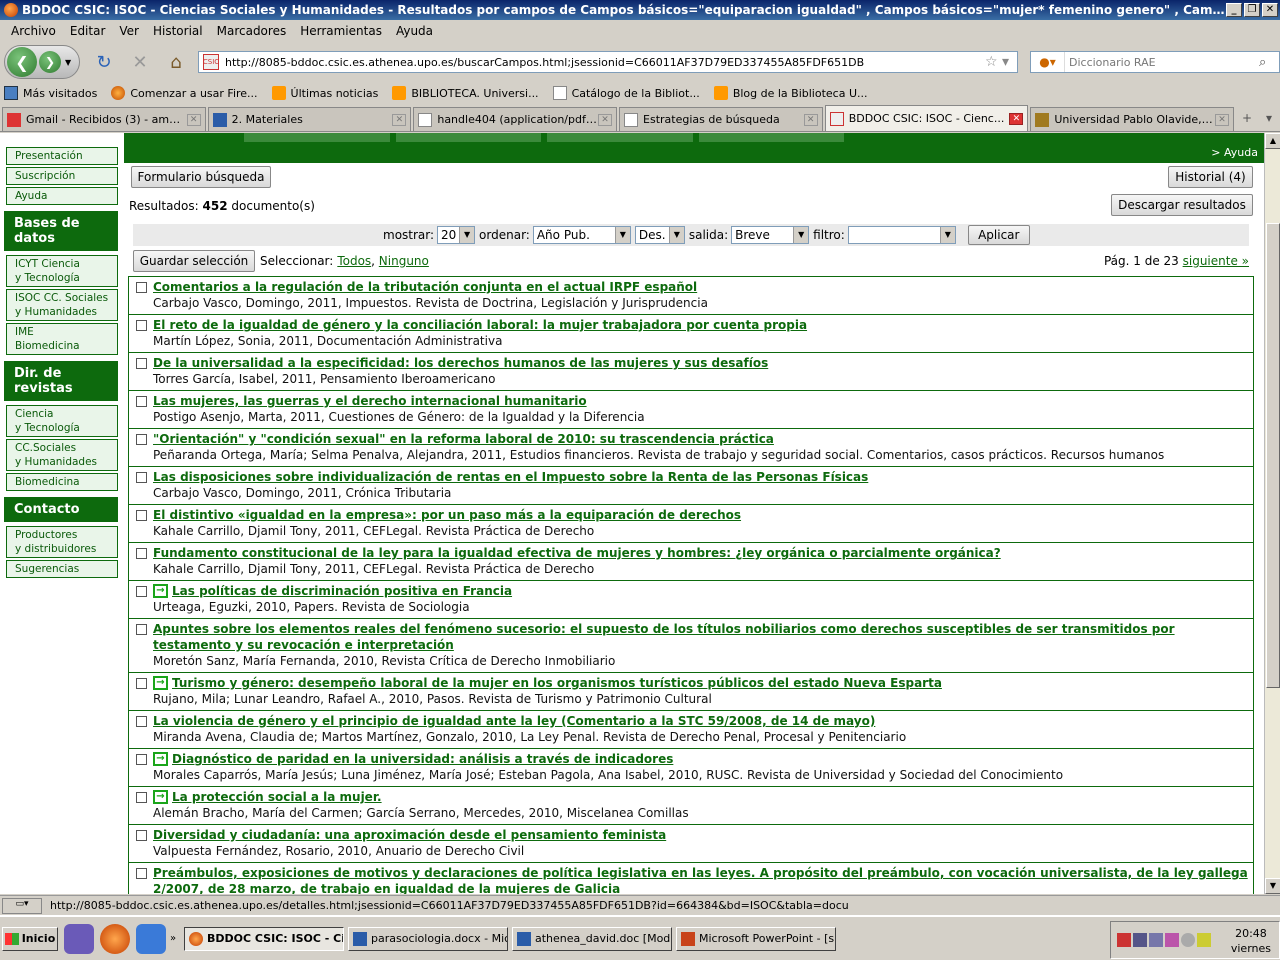 The width and height of the screenshot is (1280, 960). I want to click on maximize-button: ❐, so click(1252, 10).